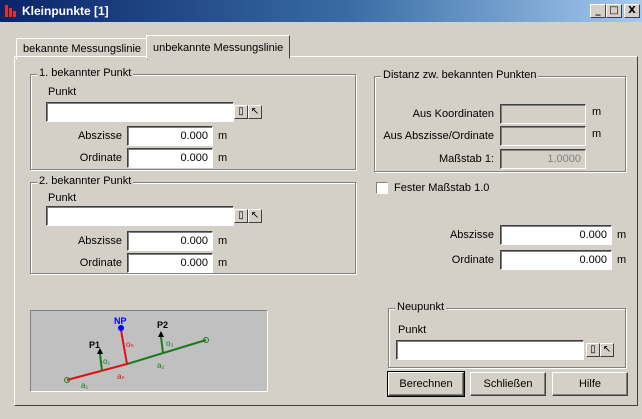 This screenshot has height=419, width=642. Describe the element at coordinates (161, 365) in the screenshot. I see `label-a2: a₂` at that location.